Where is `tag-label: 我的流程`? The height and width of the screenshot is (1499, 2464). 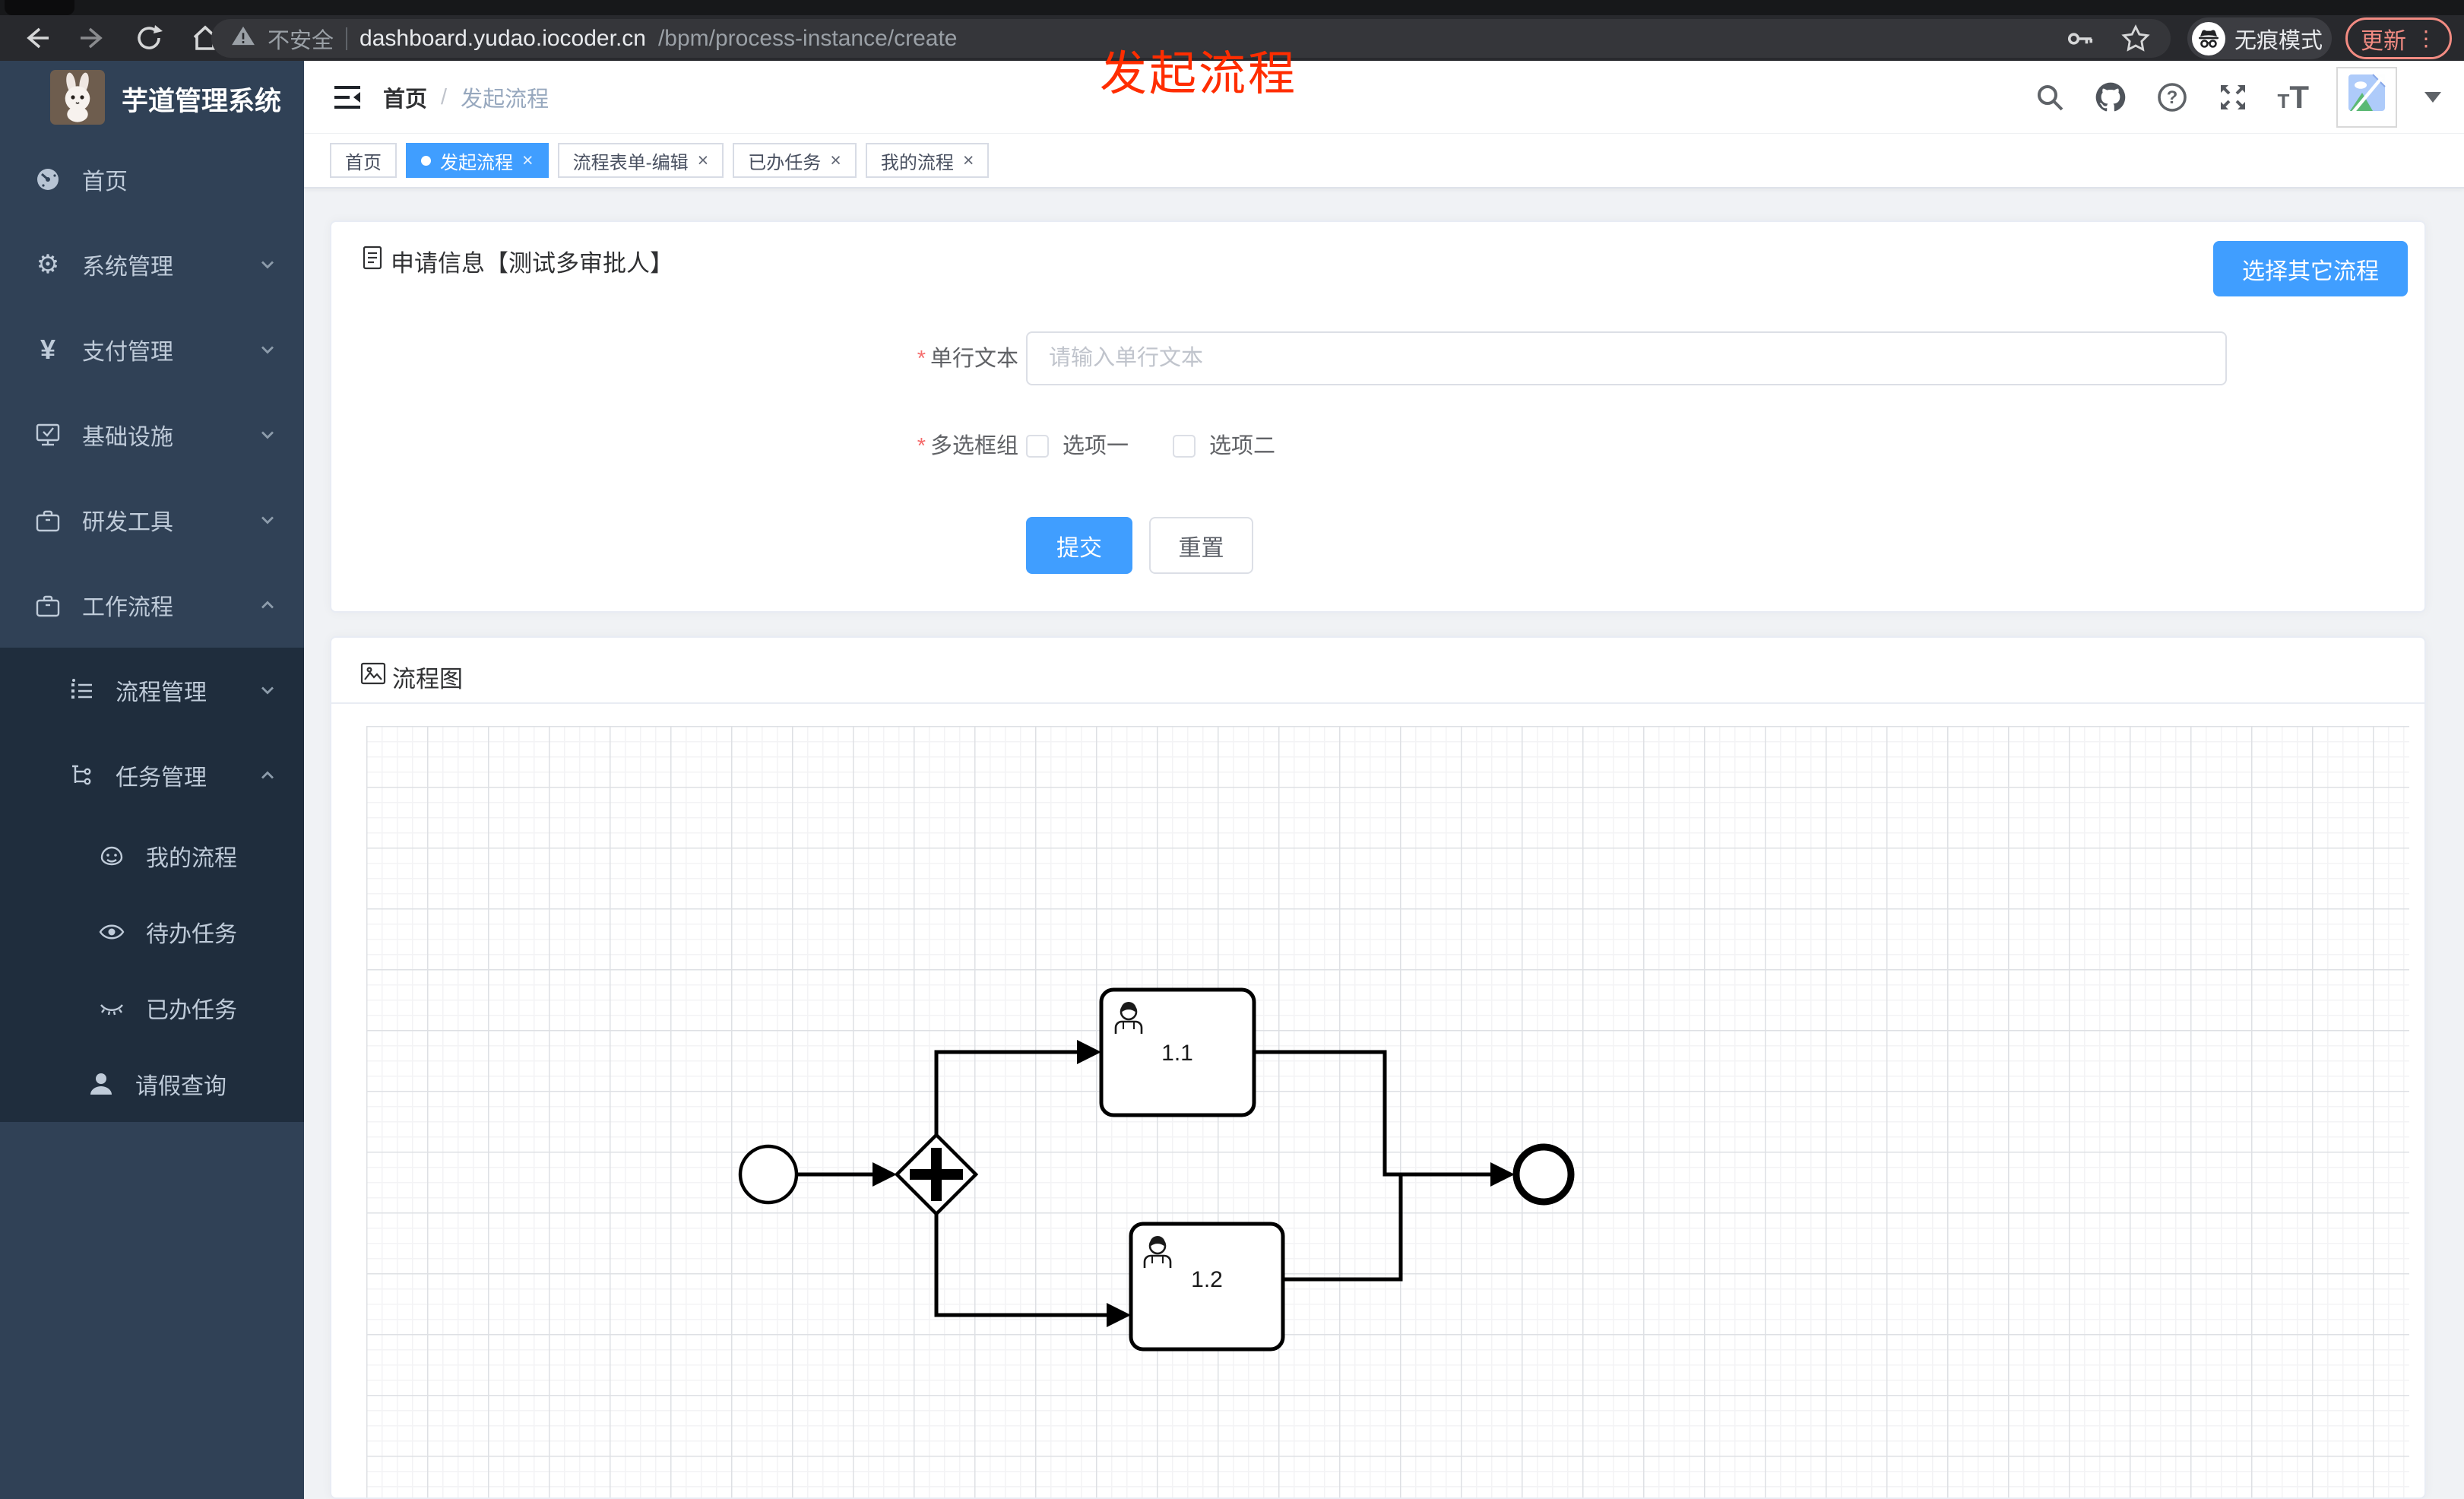 tag-label: 我的流程 is located at coordinates (917, 162).